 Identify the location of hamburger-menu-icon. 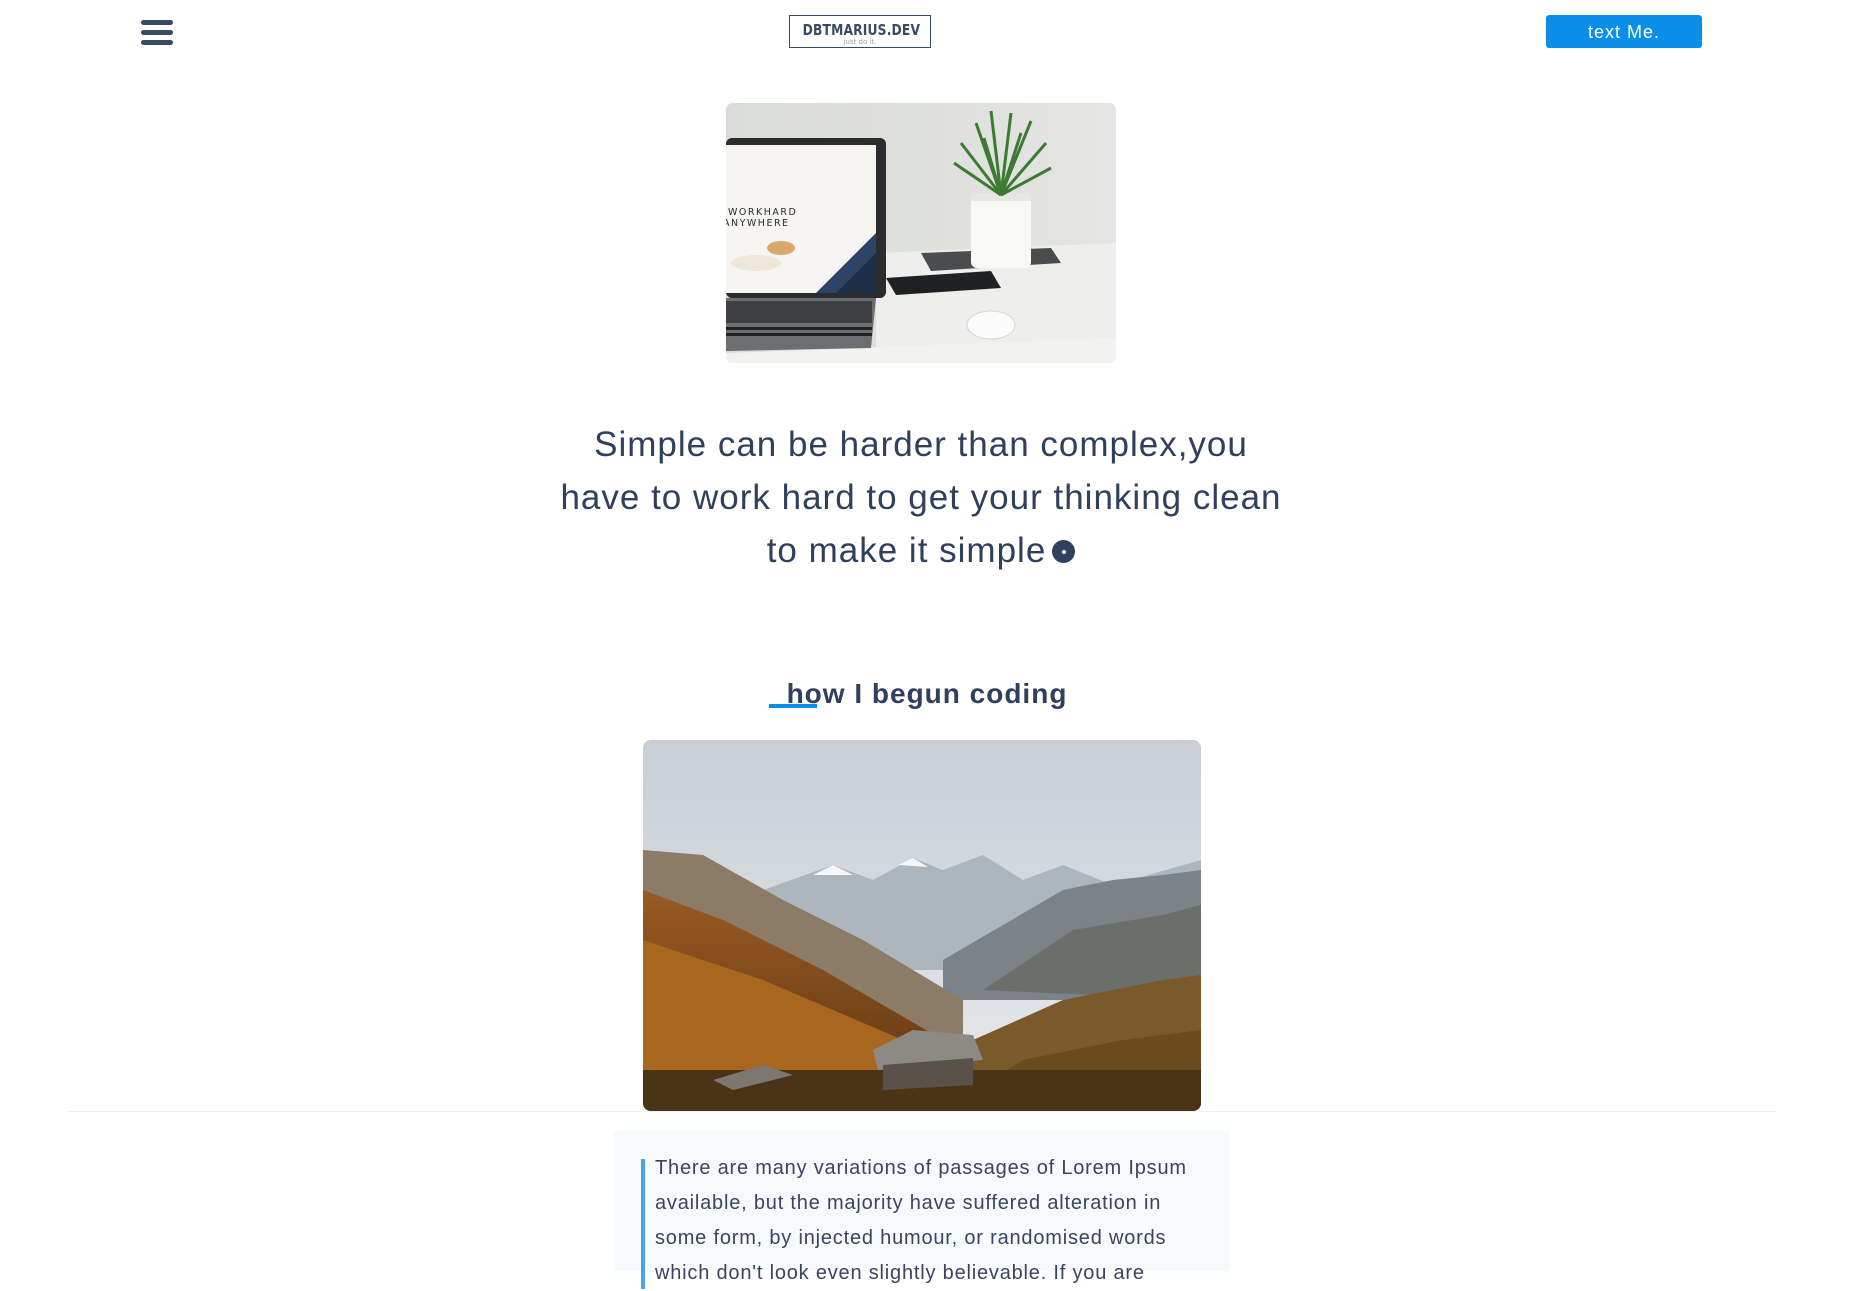
(157, 33).